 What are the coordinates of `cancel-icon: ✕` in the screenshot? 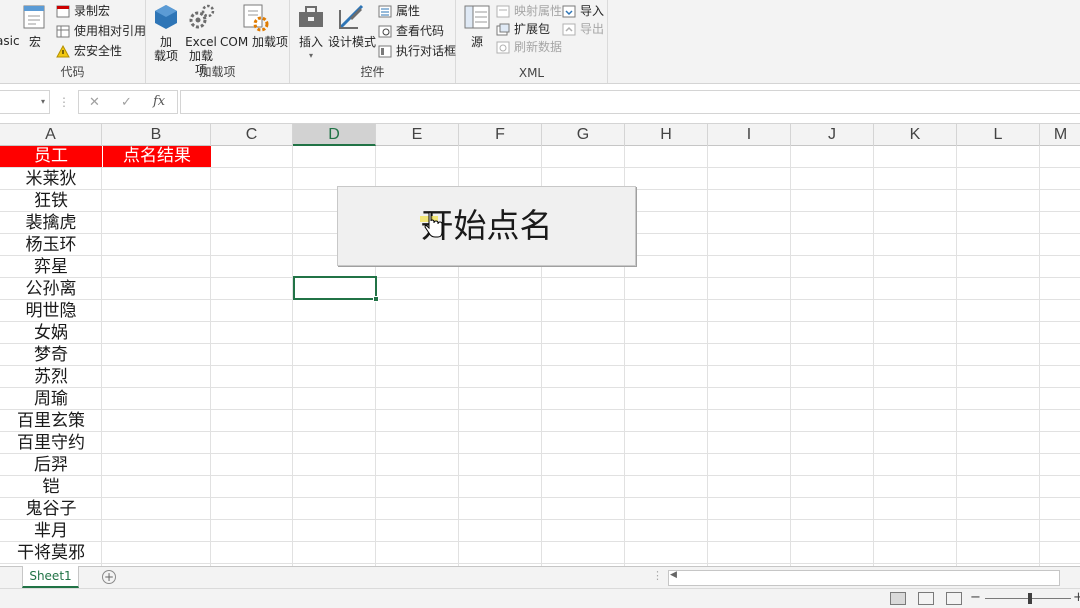 It's located at (94, 102).